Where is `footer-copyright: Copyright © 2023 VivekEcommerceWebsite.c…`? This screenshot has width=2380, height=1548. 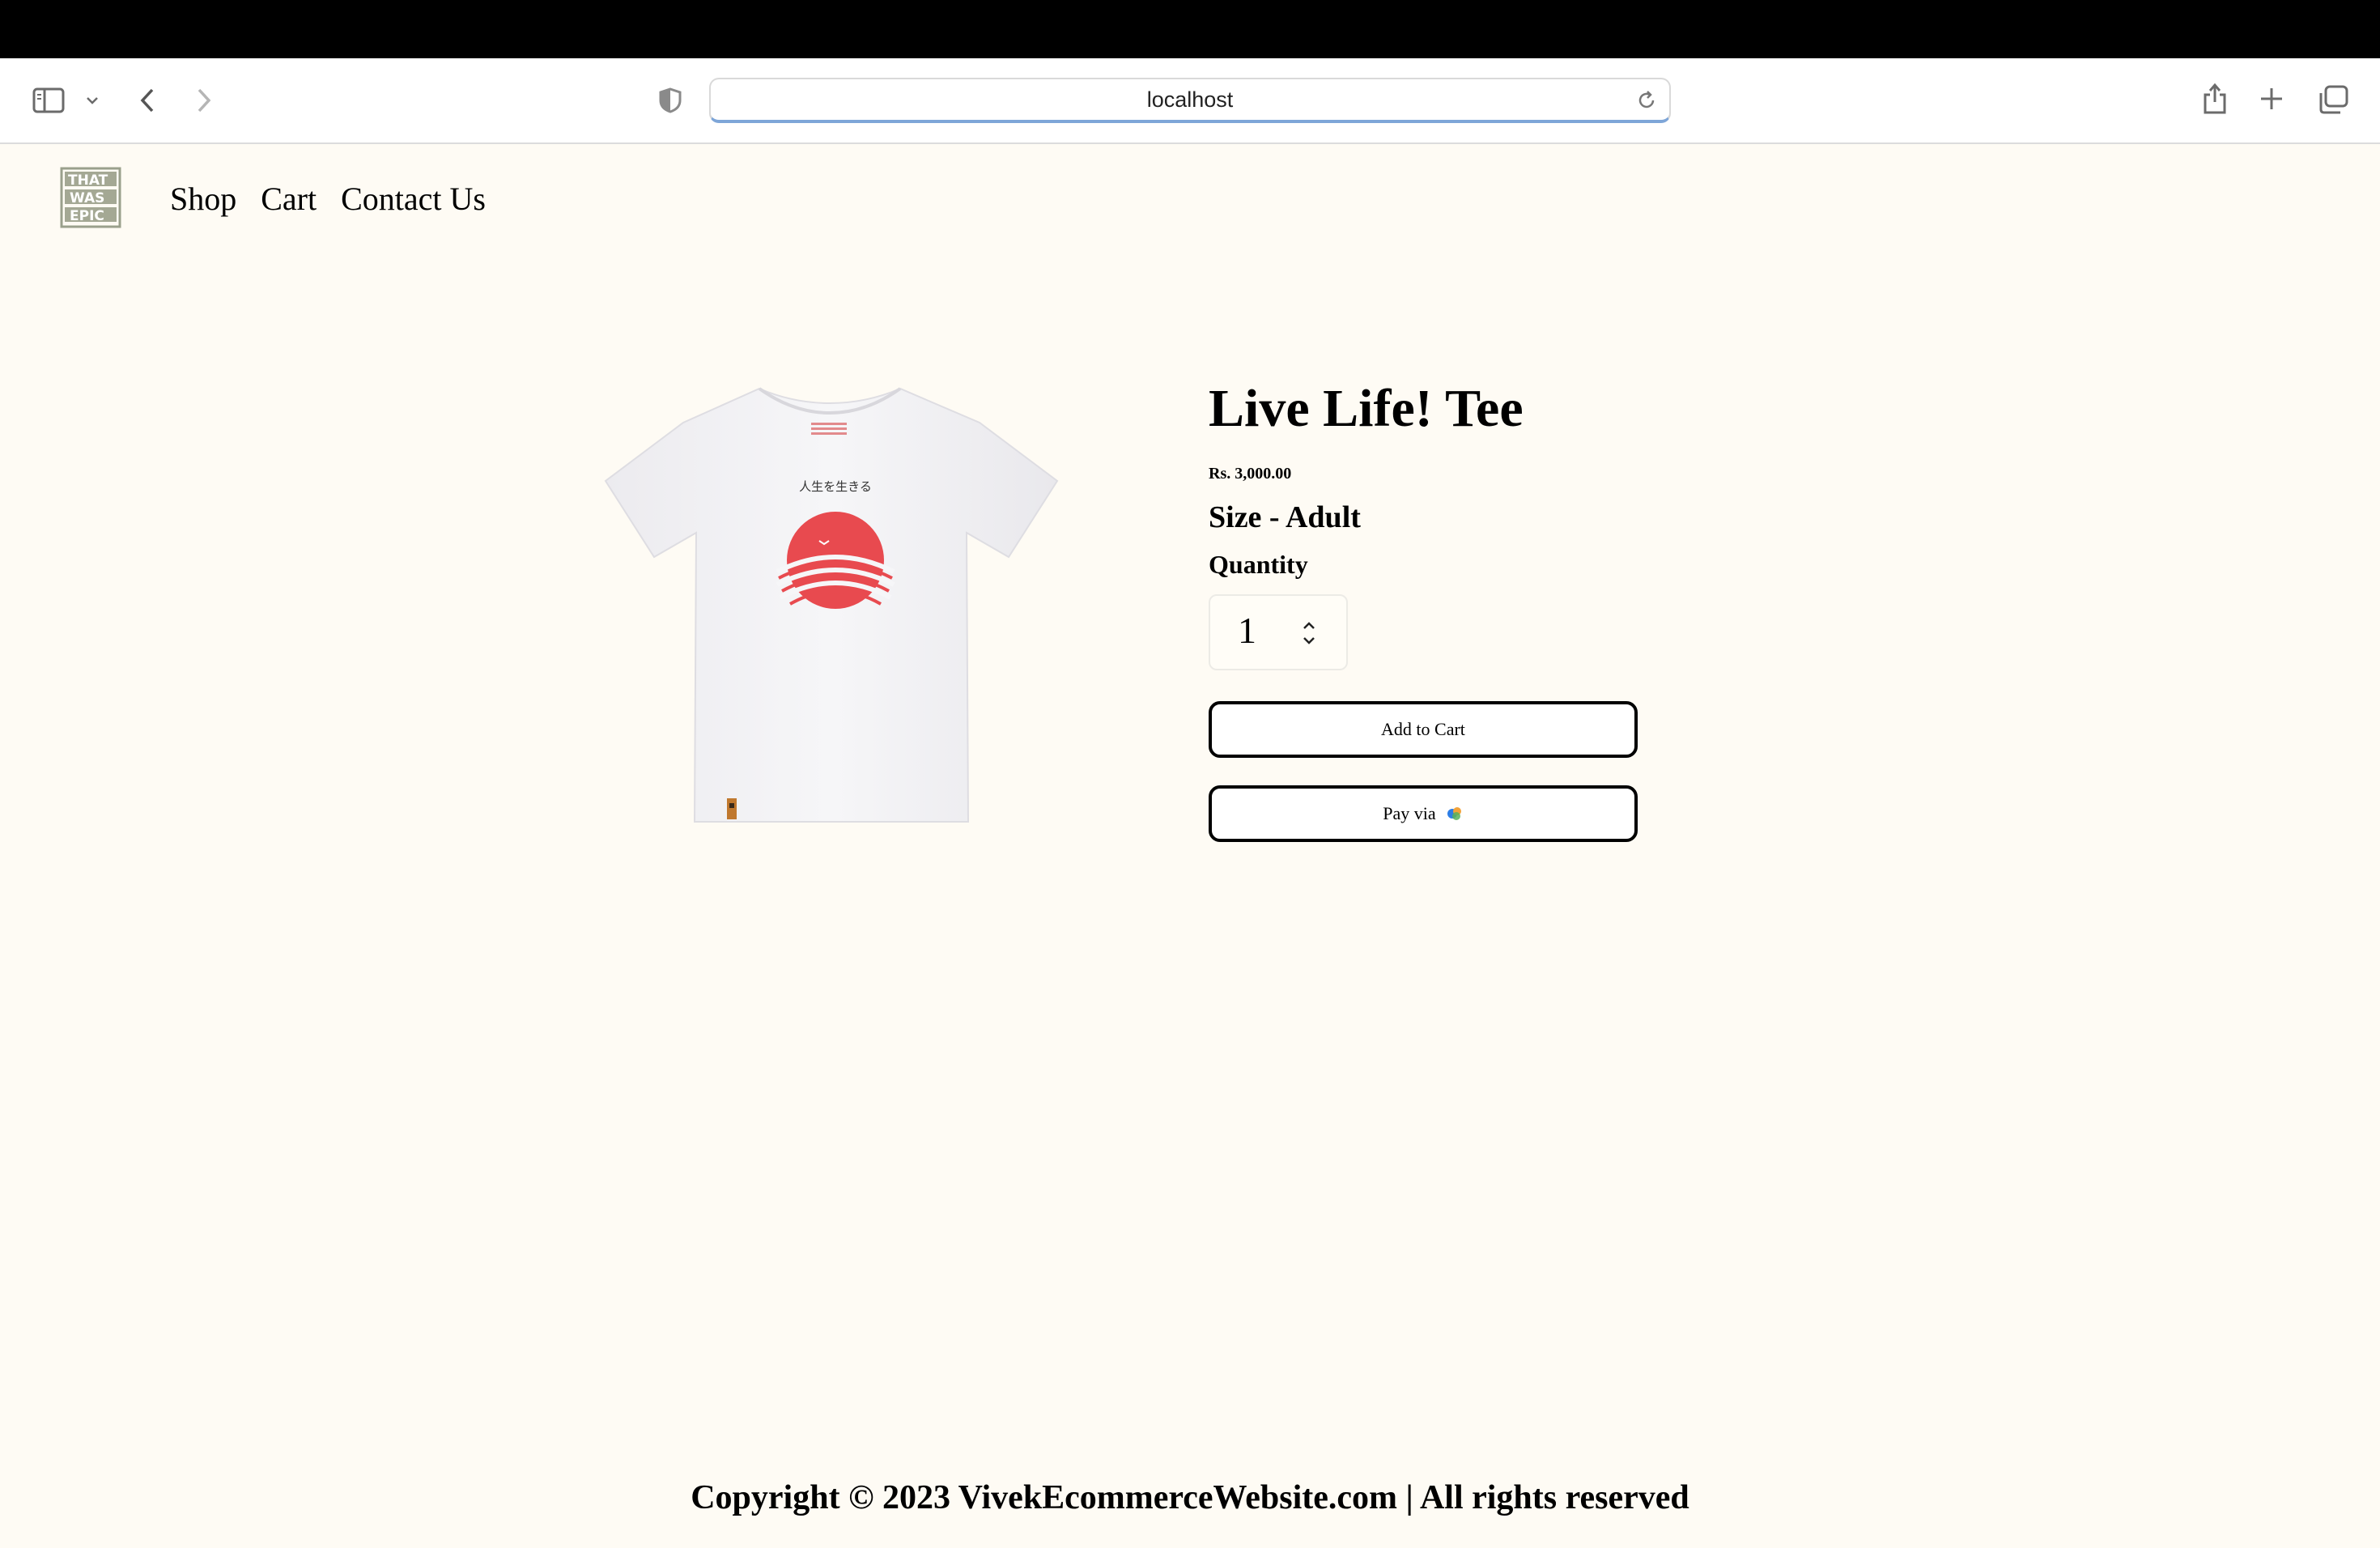 footer-copyright: Copyright © 2023 VivekEcommerceWebsite.c… is located at coordinates (1190, 1498).